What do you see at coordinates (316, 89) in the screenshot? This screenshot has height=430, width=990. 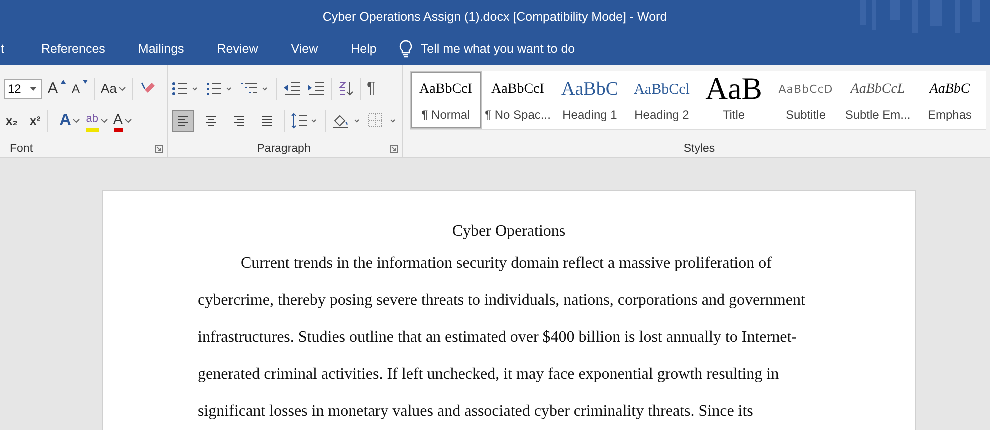 I see `increase-indent-icon` at bounding box center [316, 89].